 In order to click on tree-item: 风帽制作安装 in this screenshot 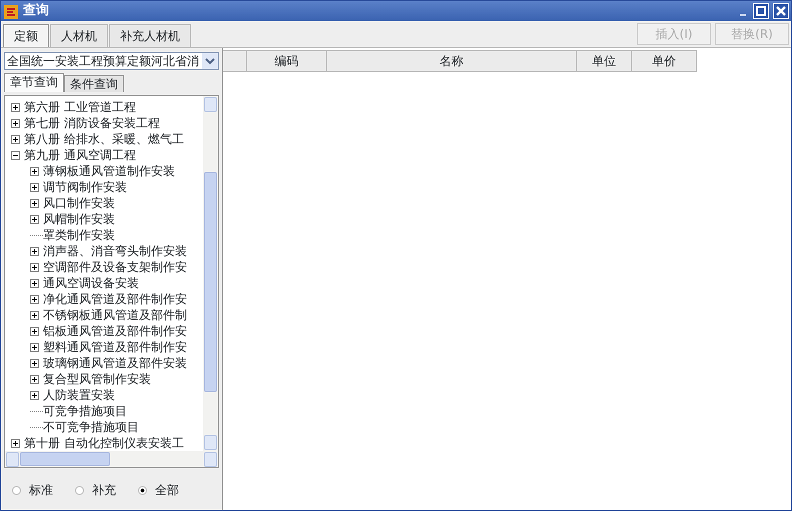, I will do `click(79, 219)`.